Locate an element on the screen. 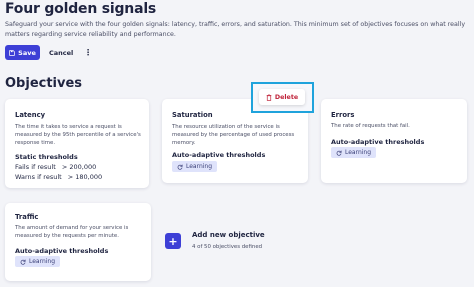  traffic-learning-badge: Learning is located at coordinates (38, 261).